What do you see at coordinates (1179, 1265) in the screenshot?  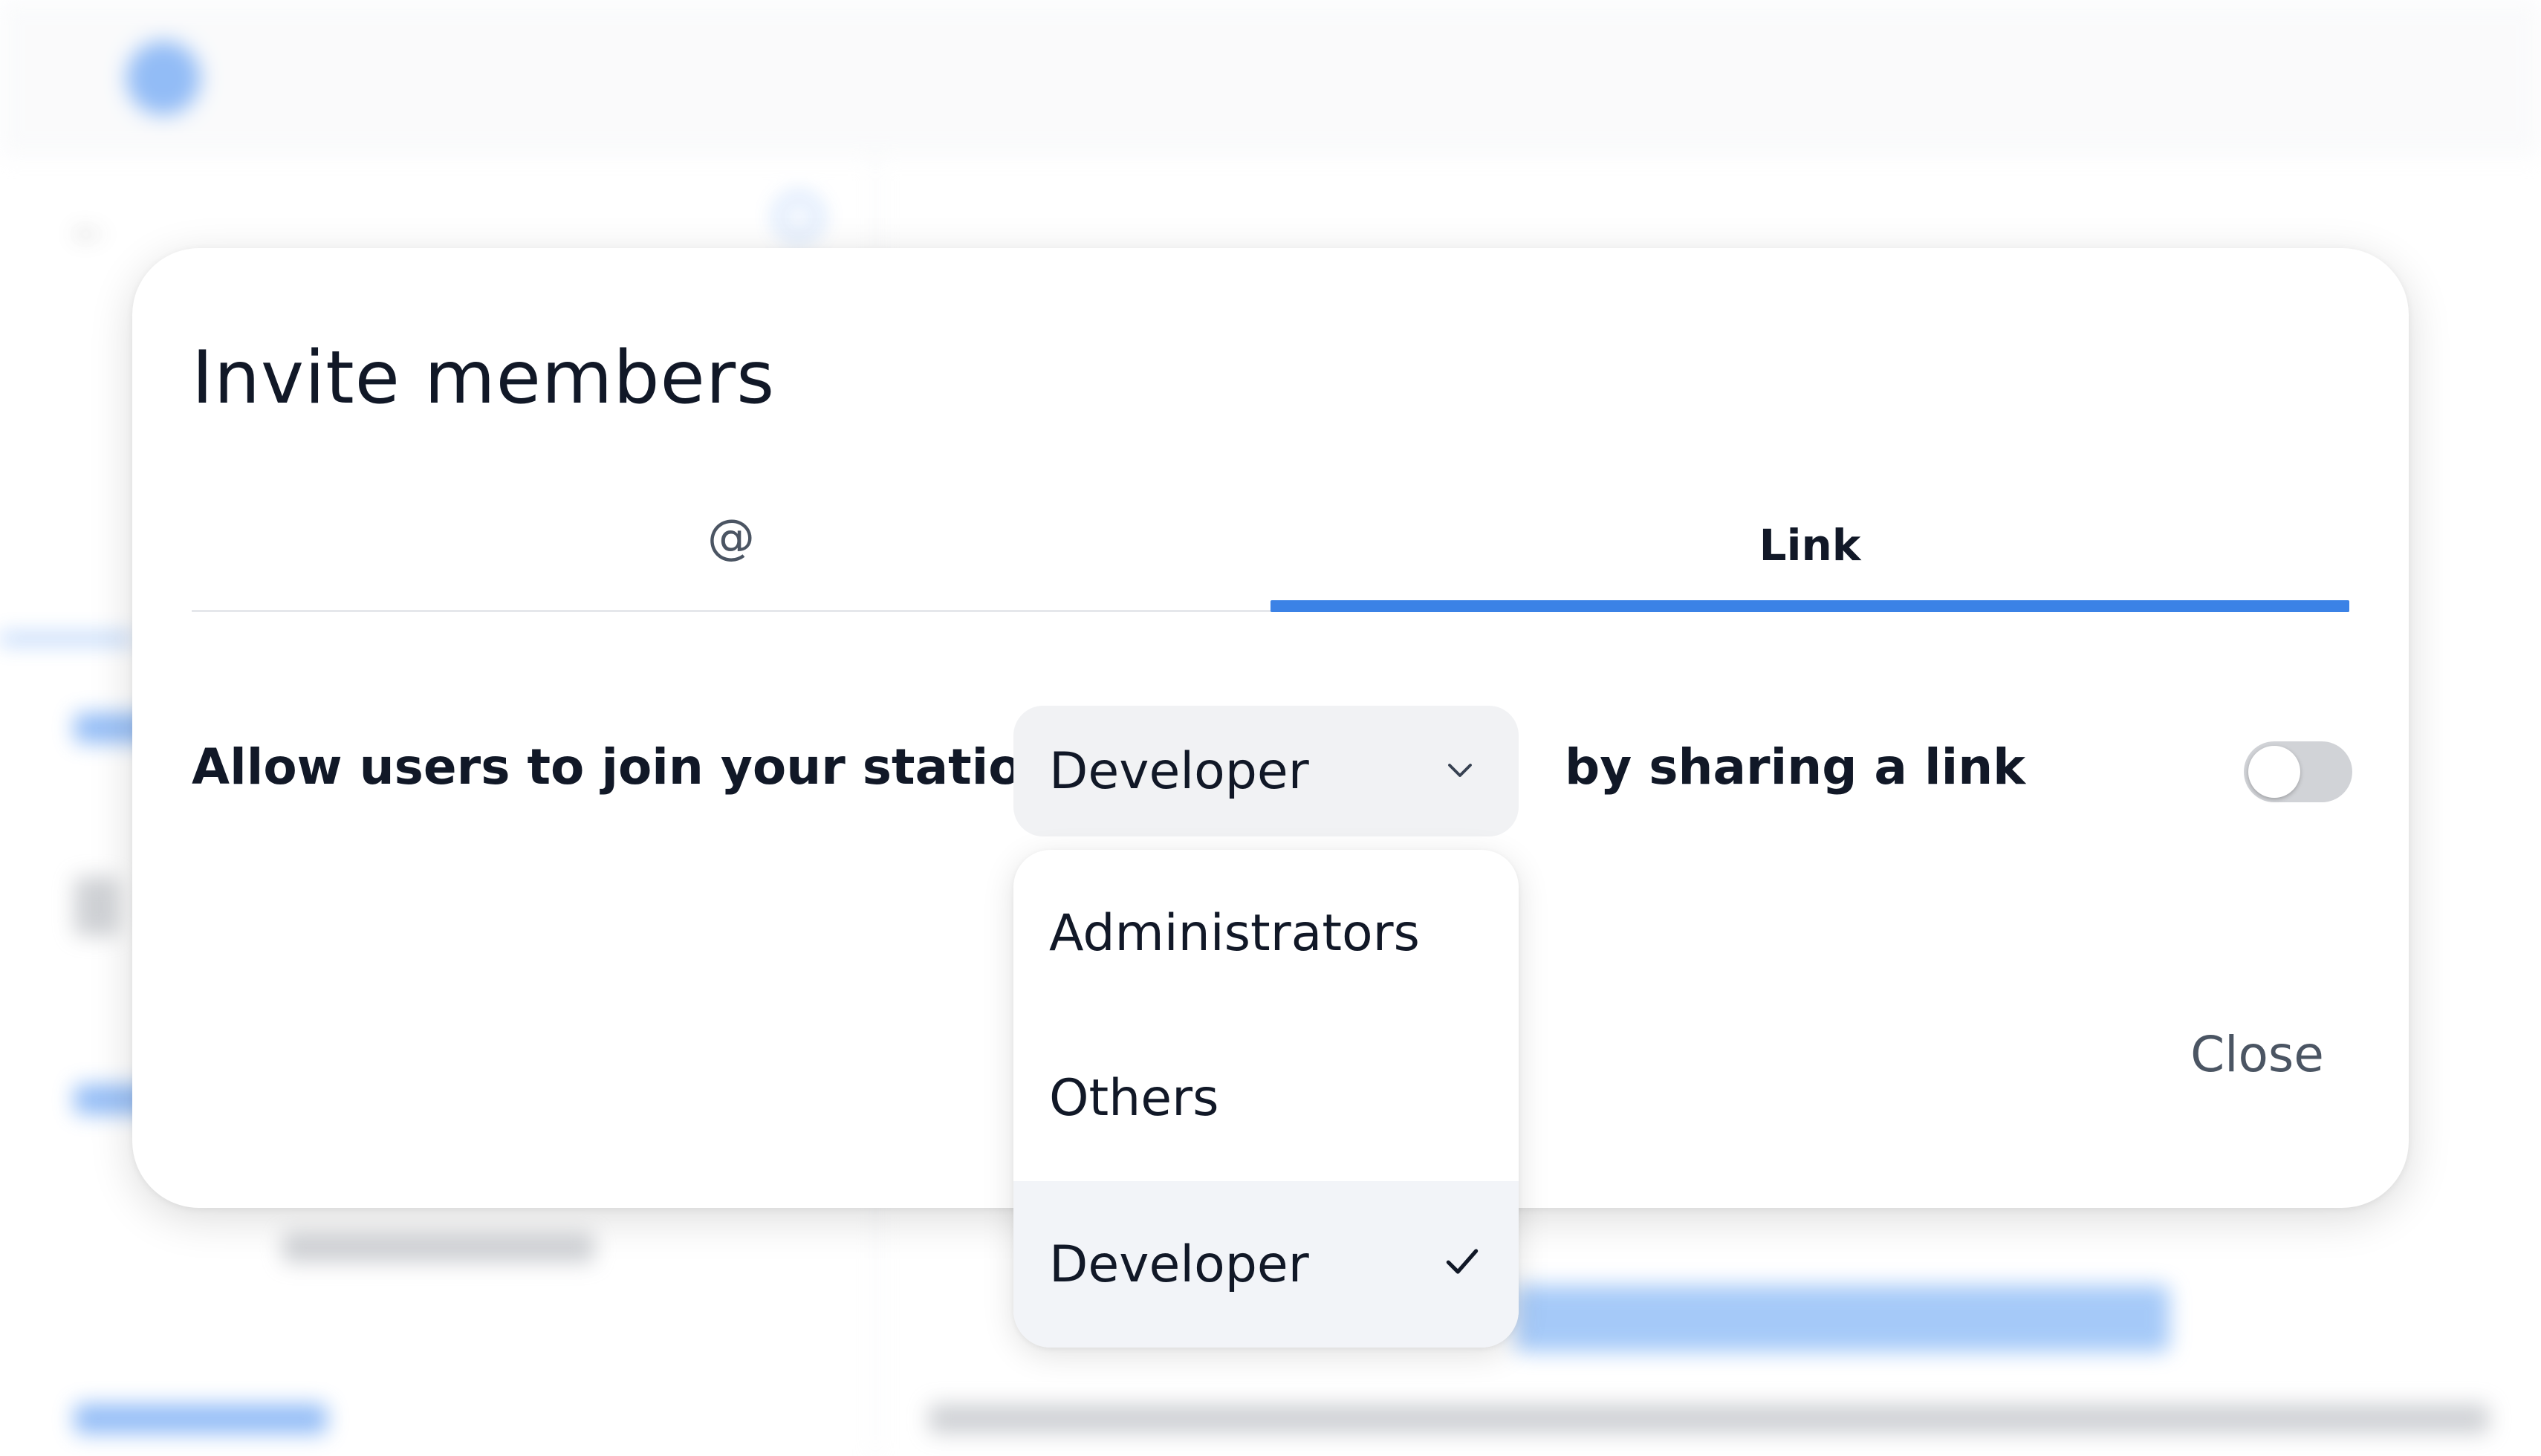 I see `role-option-label: Developer` at bounding box center [1179, 1265].